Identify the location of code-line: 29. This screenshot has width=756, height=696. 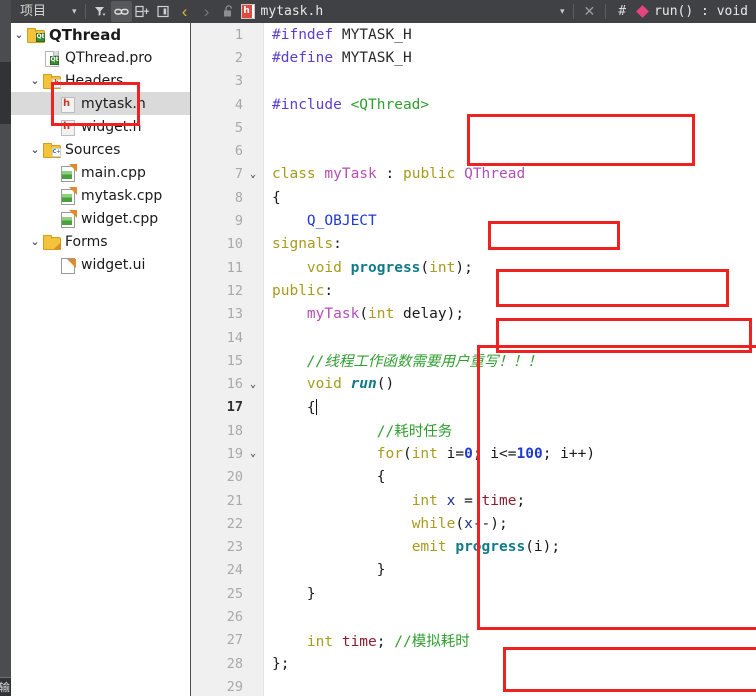
(473, 685).